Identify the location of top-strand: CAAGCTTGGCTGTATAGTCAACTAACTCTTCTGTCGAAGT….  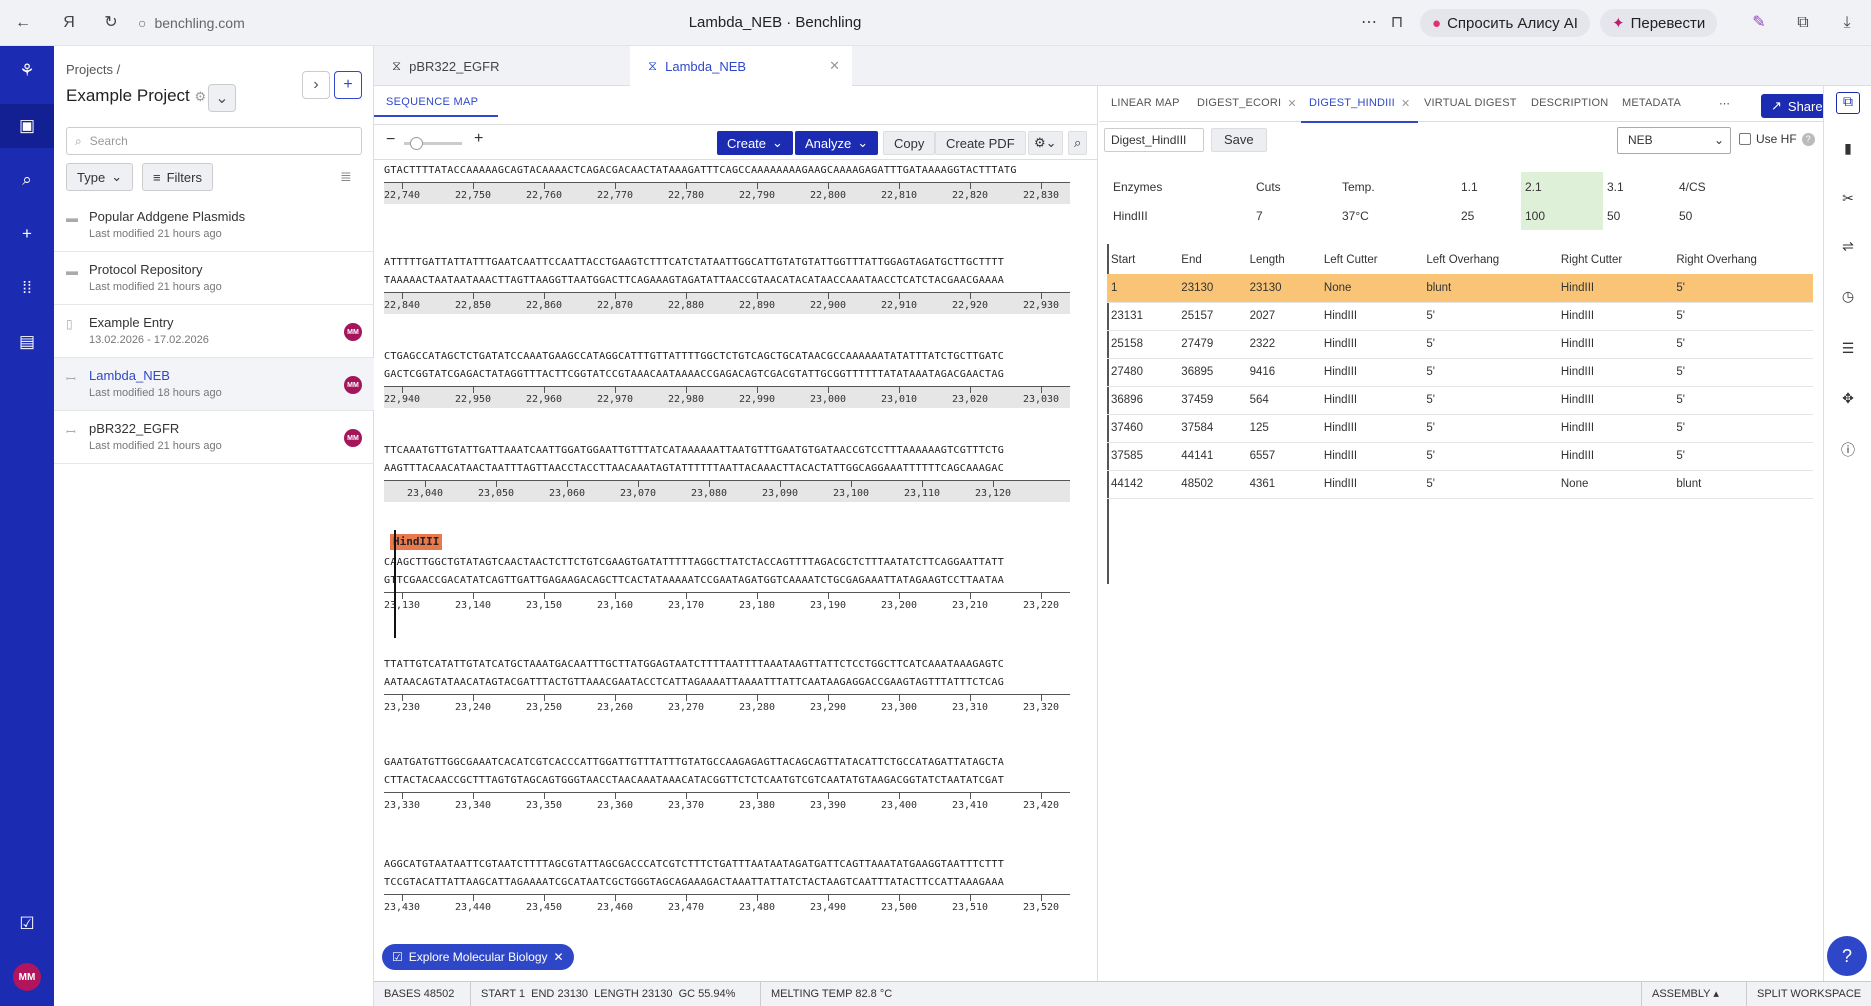
(727, 563).